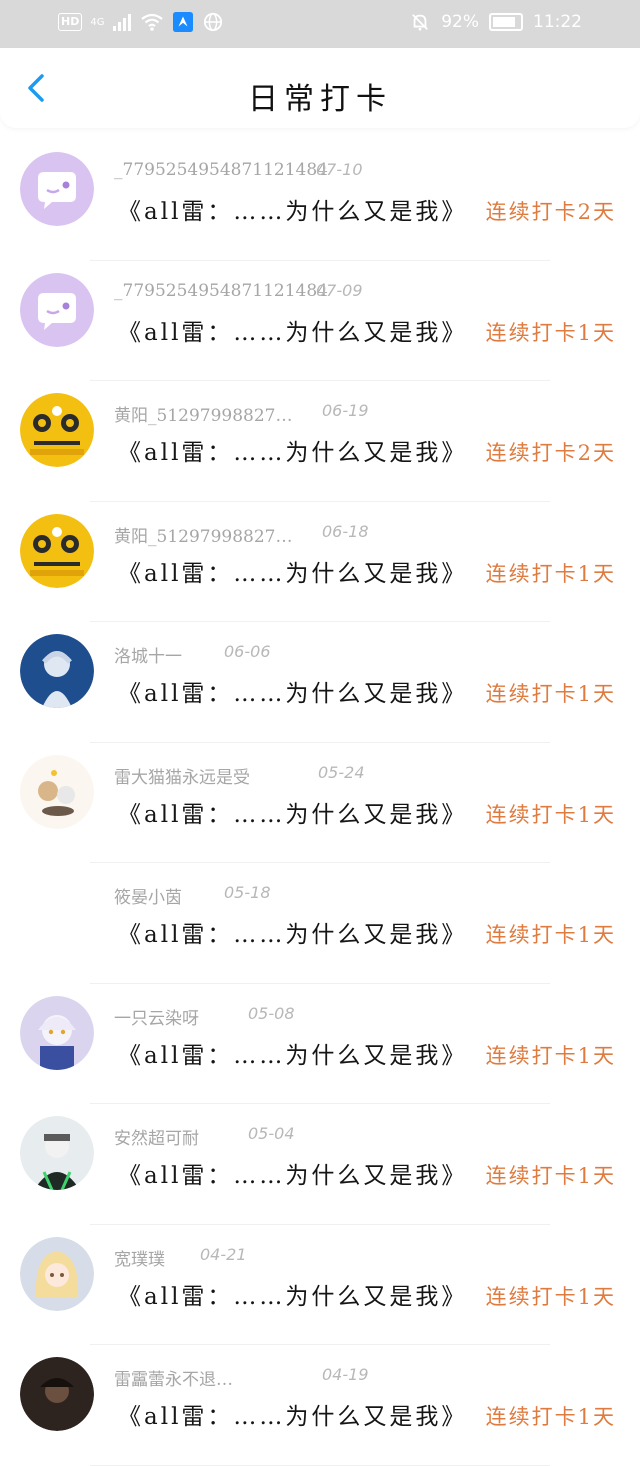 Image resolution: width=640 pixels, height=1466 pixels. Describe the element at coordinates (345, 1374) in the screenshot. I see `checkin-date: 04-19` at that location.